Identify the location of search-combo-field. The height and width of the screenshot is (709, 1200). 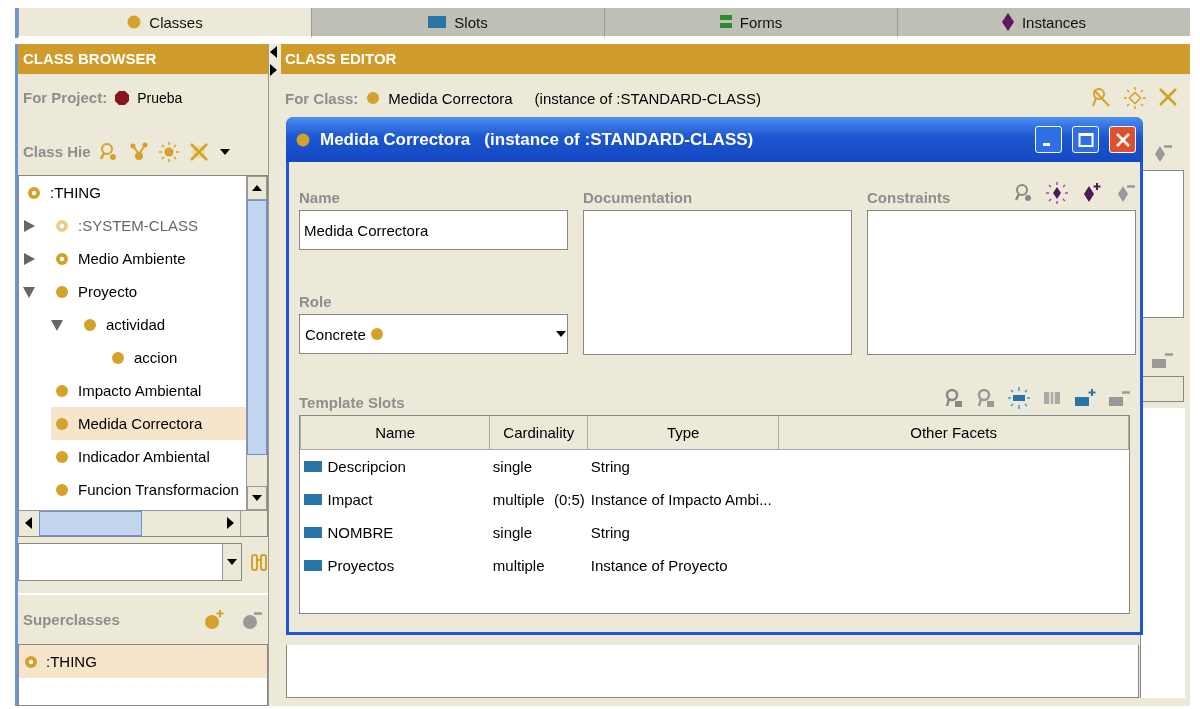
(130, 561).